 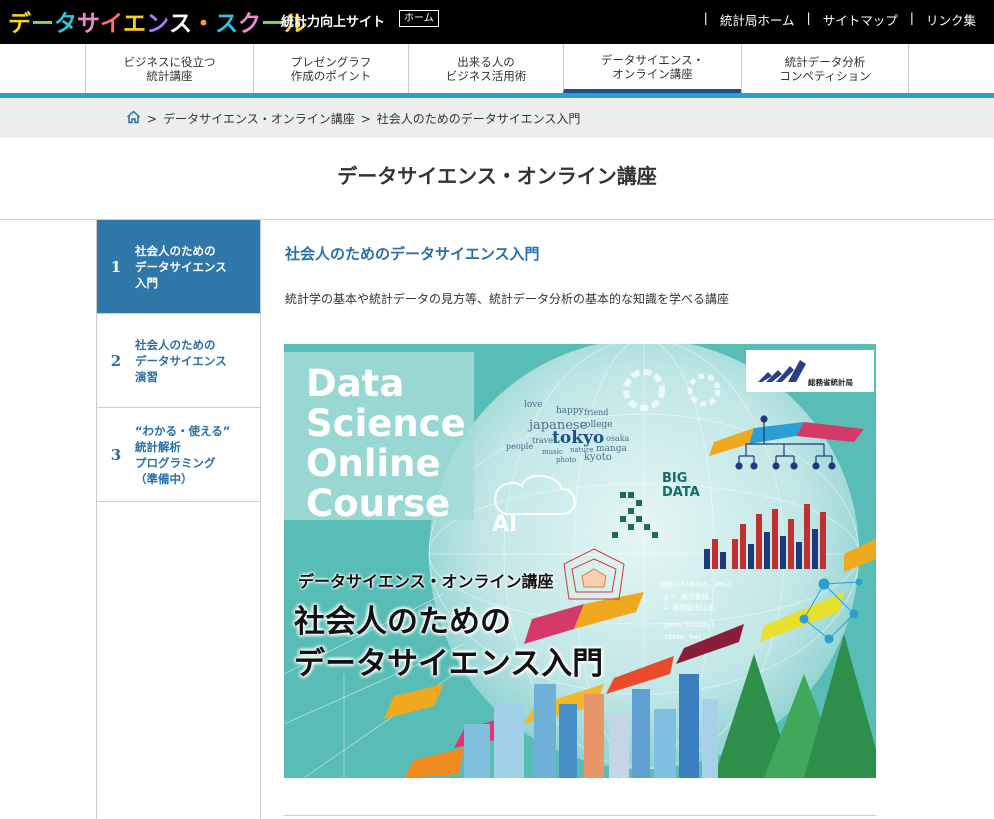 What do you see at coordinates (505, 524) in the screenshot?
I see `ai-label: AI` at bounding box center [505, 524].